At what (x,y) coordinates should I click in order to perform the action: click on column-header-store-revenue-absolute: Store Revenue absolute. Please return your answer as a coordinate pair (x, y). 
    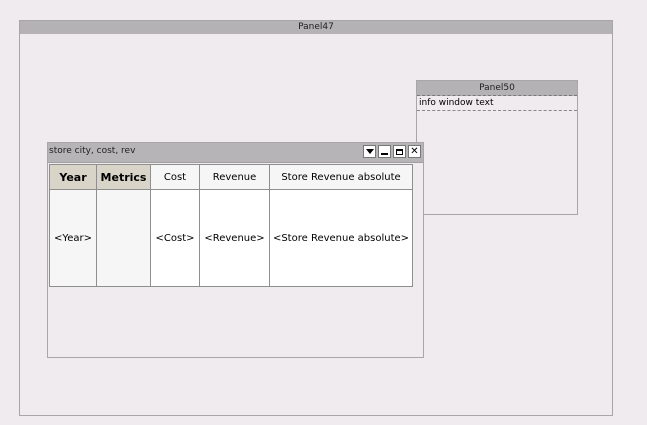
    Looking at the image, I should click on (341, 177).